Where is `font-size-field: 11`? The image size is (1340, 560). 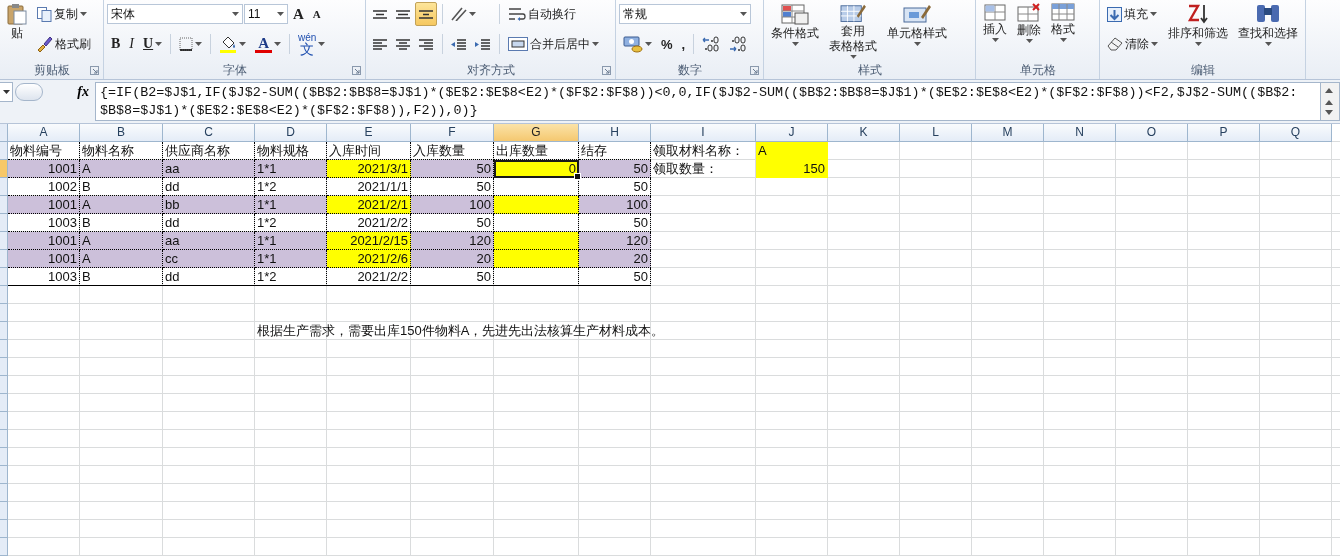 font-size-field: 11 is located at coordinates (266, 14).